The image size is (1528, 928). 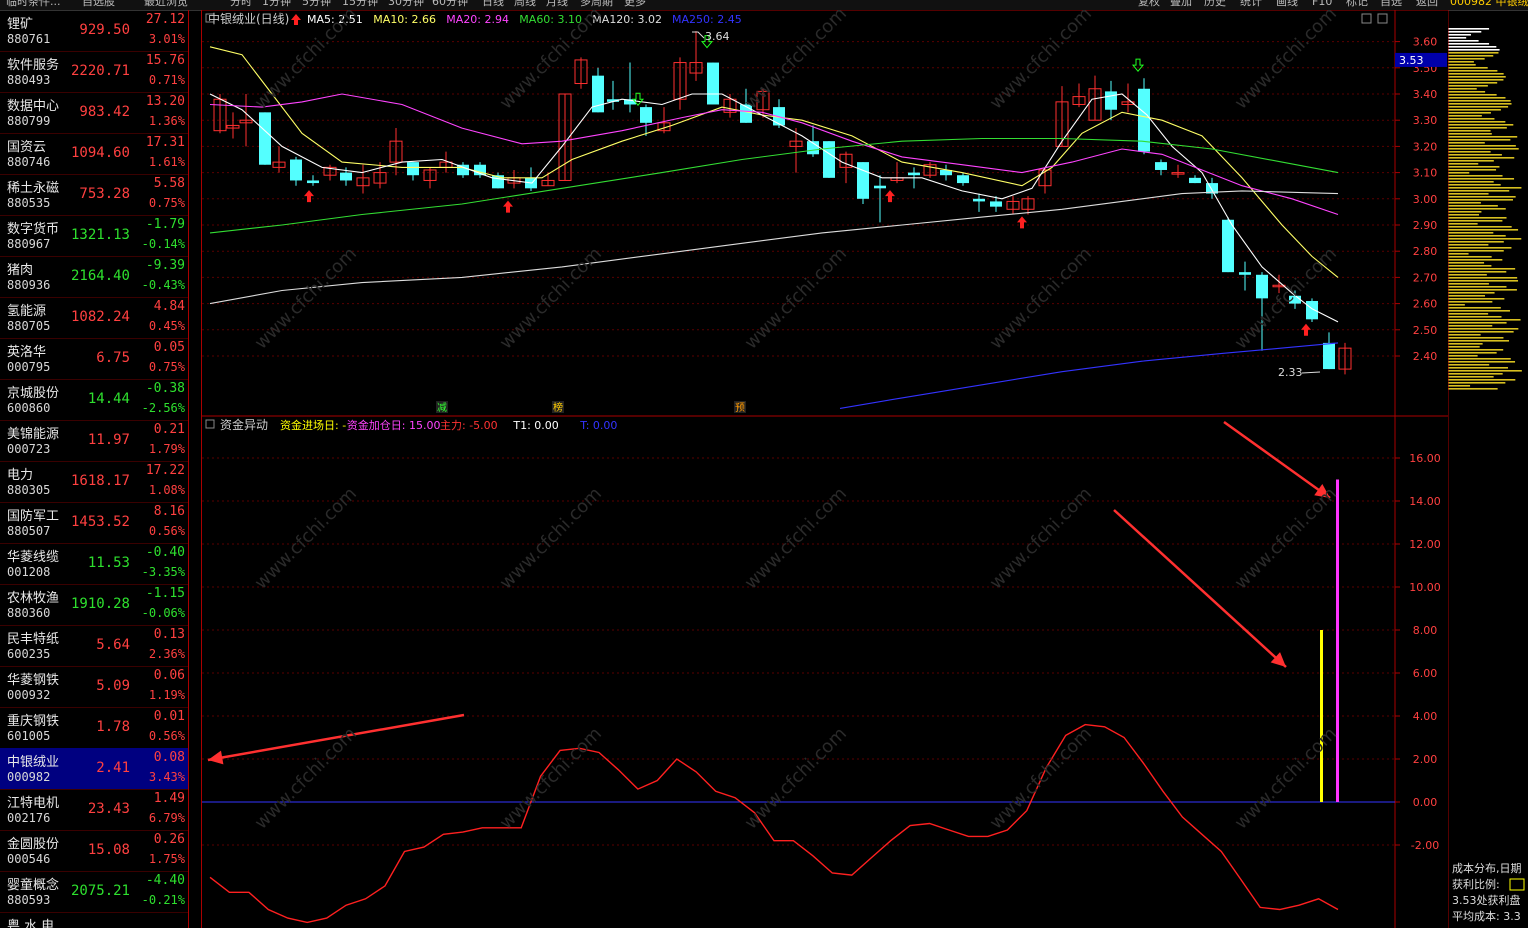 I want to click on stock-name: 金圆股份, so click(x=33, y=844).